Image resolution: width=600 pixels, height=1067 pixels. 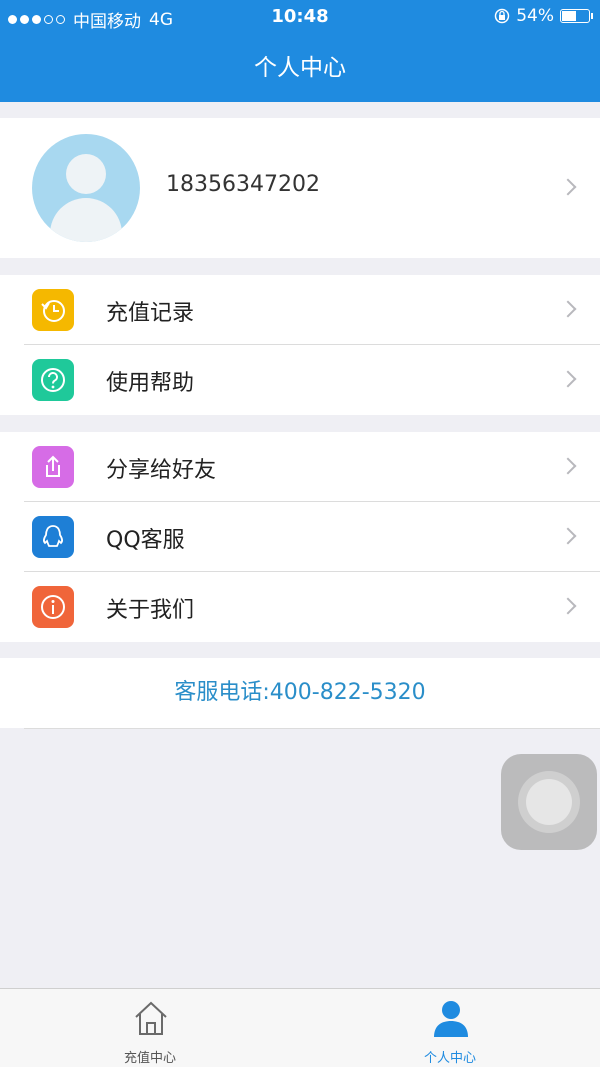 What do you see at coordinates (53, 310) in the screenshot?
I see `clock-icon` at bounding box center [53, 310].